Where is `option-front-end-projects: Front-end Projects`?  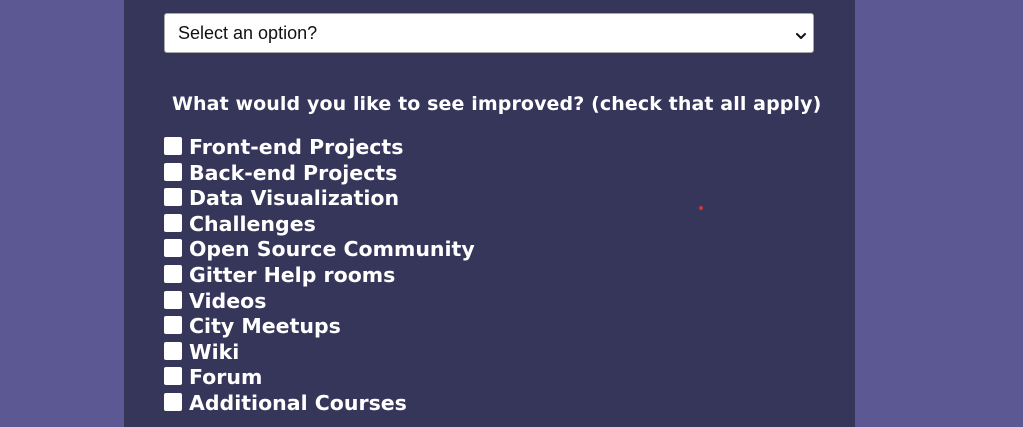 option-front-end-projects: Front-end Projects is located at coordinates (319, 148).